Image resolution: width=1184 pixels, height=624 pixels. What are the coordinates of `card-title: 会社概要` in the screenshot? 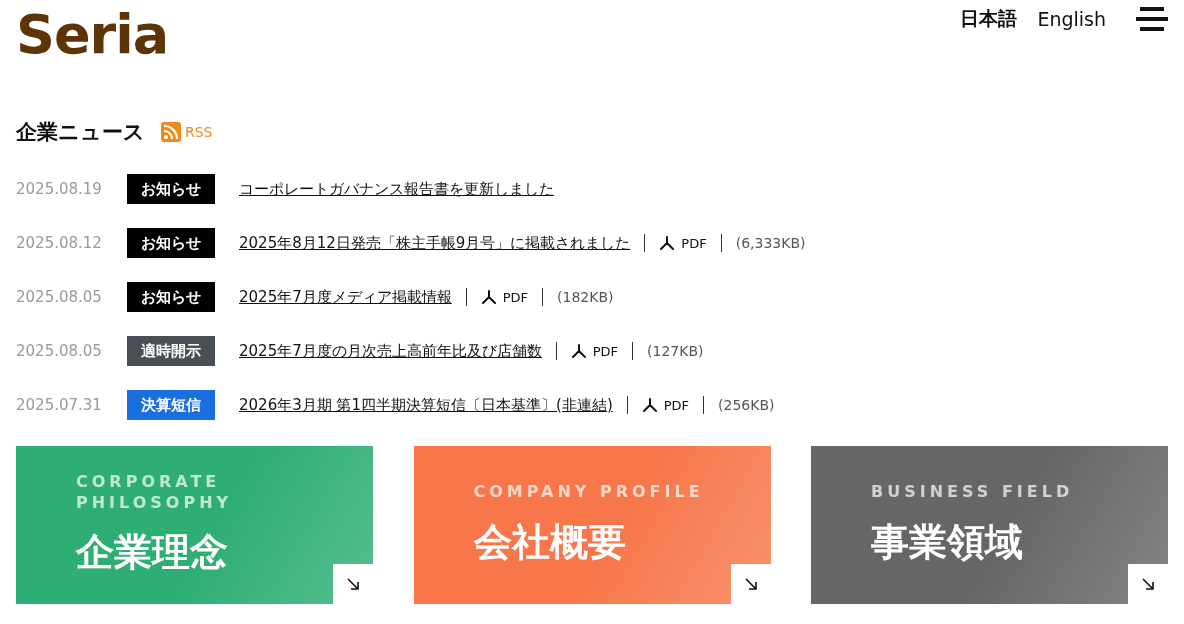 It's located at (550, 542).